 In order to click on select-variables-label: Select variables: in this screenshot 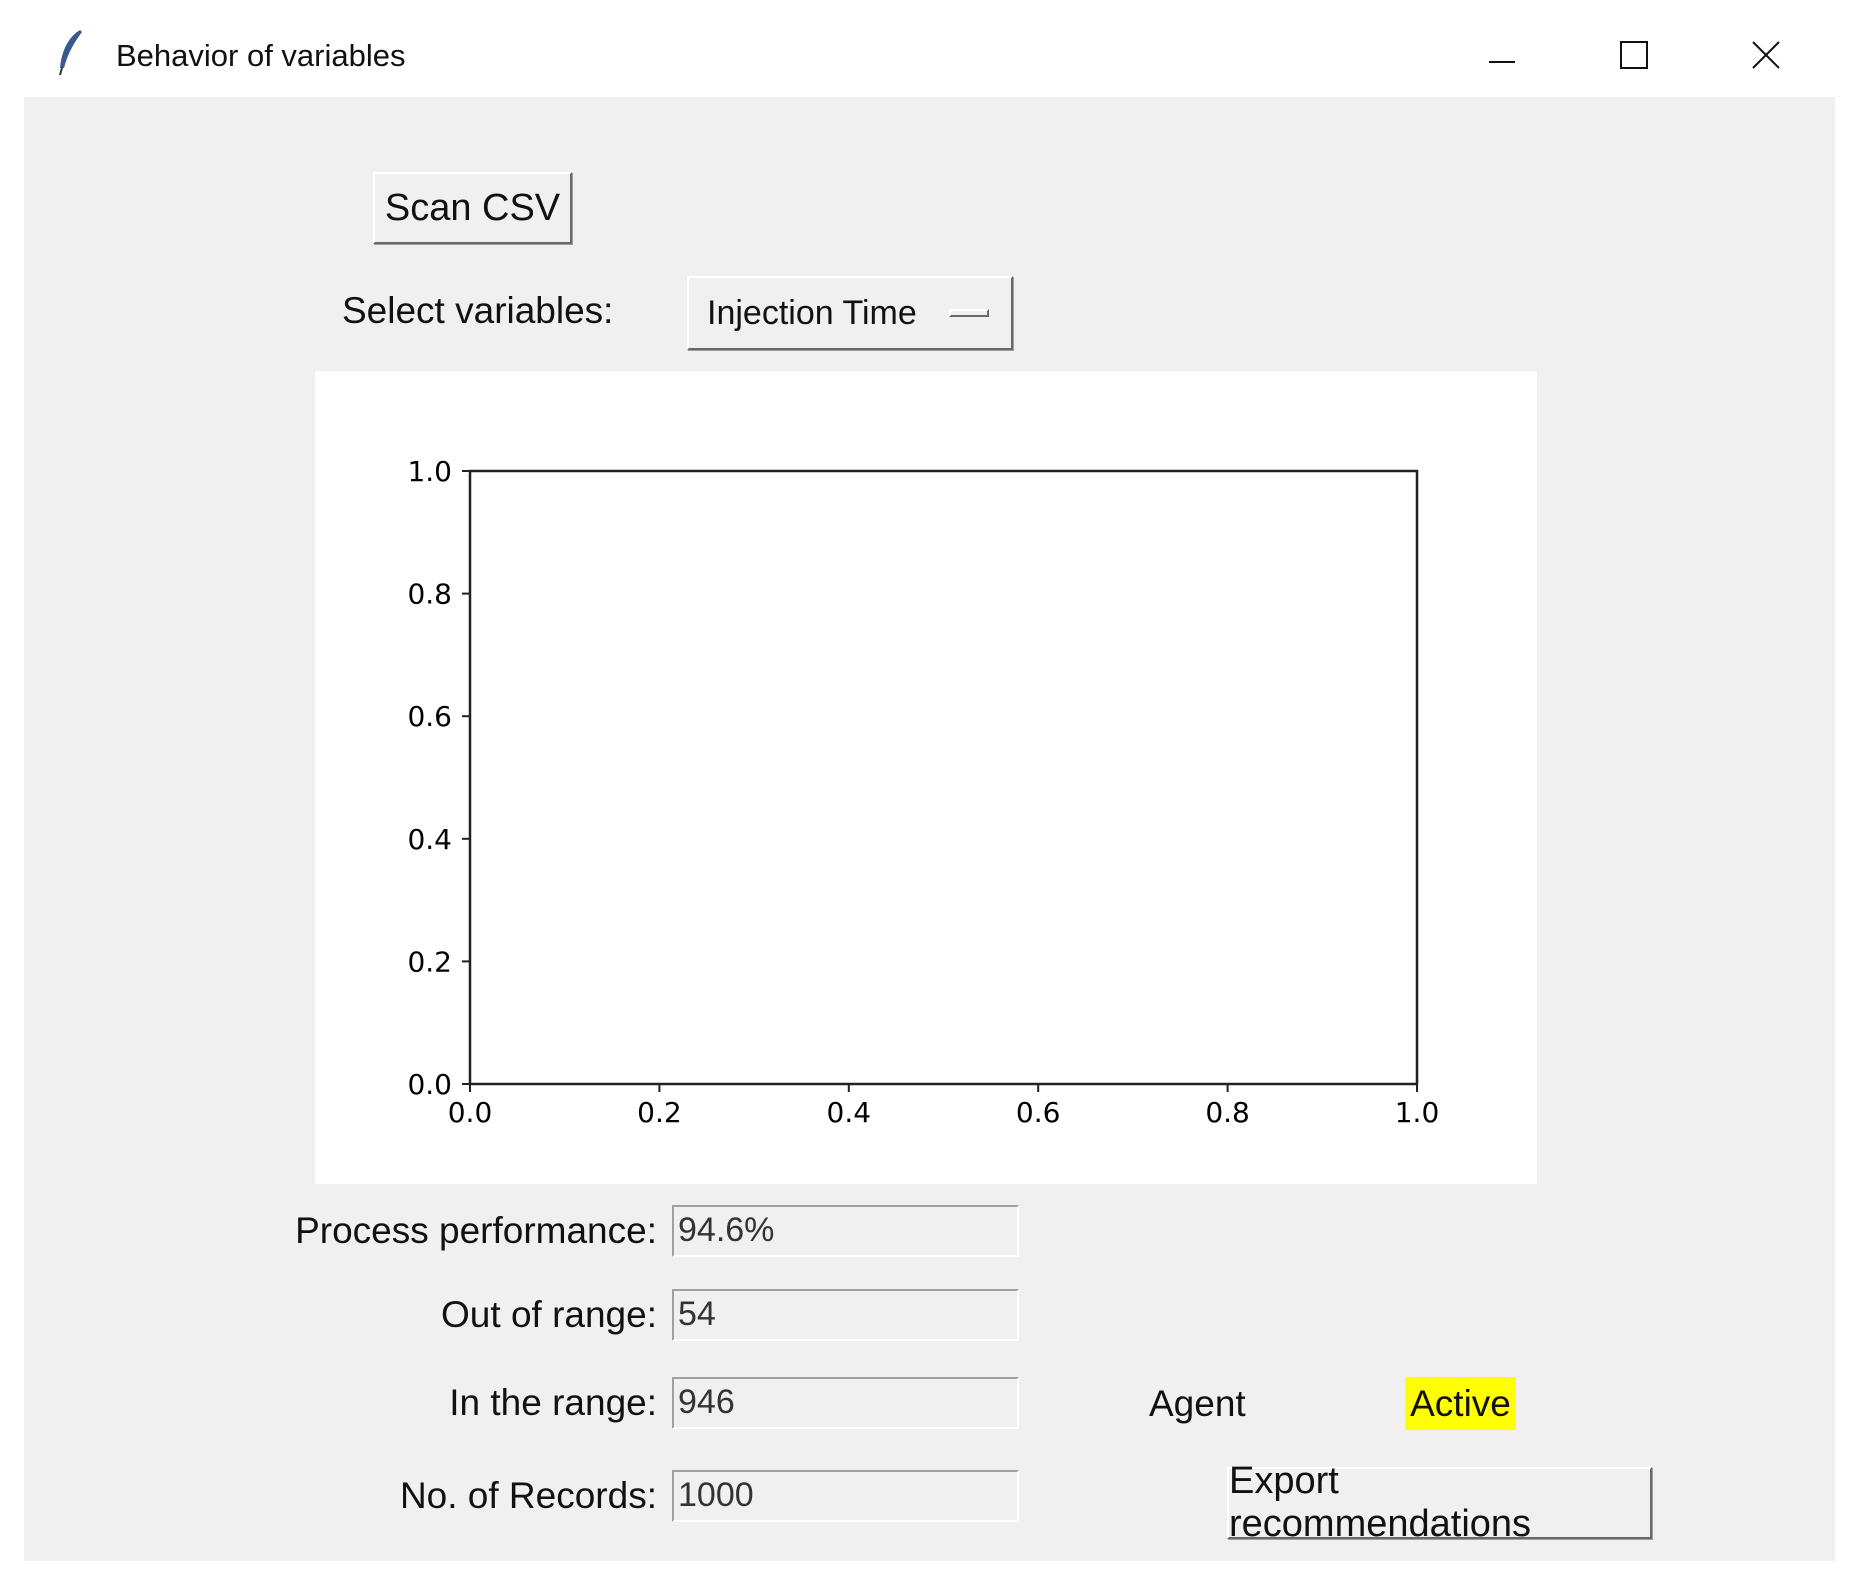, I will do `click(478, 310)`.